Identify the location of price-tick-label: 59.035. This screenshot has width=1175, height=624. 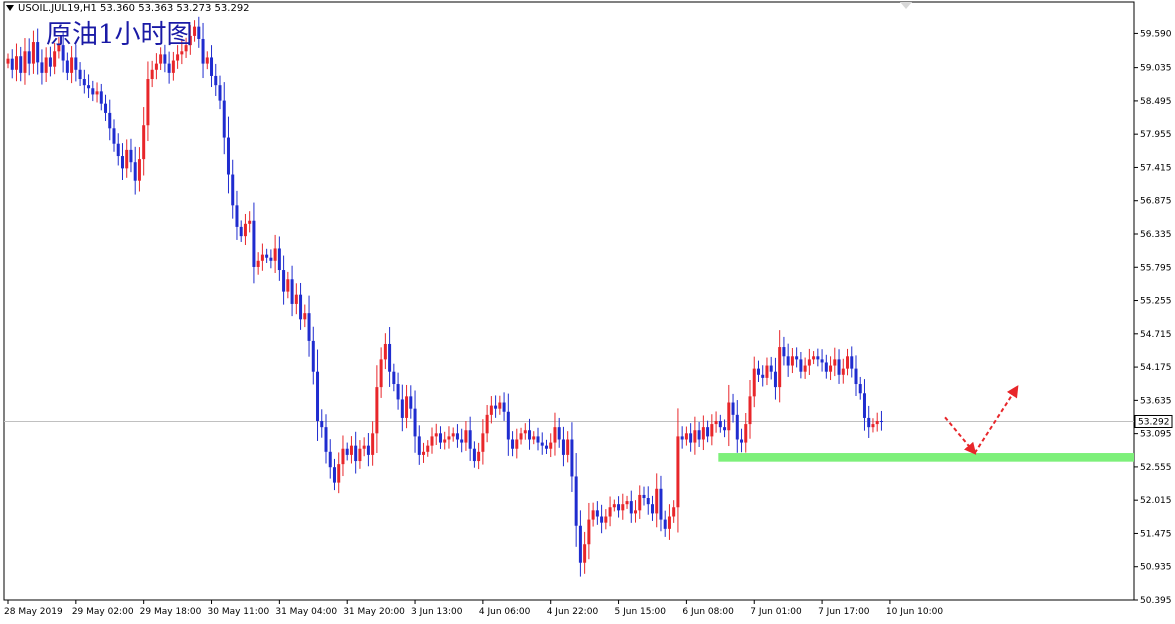
(1156, 69).